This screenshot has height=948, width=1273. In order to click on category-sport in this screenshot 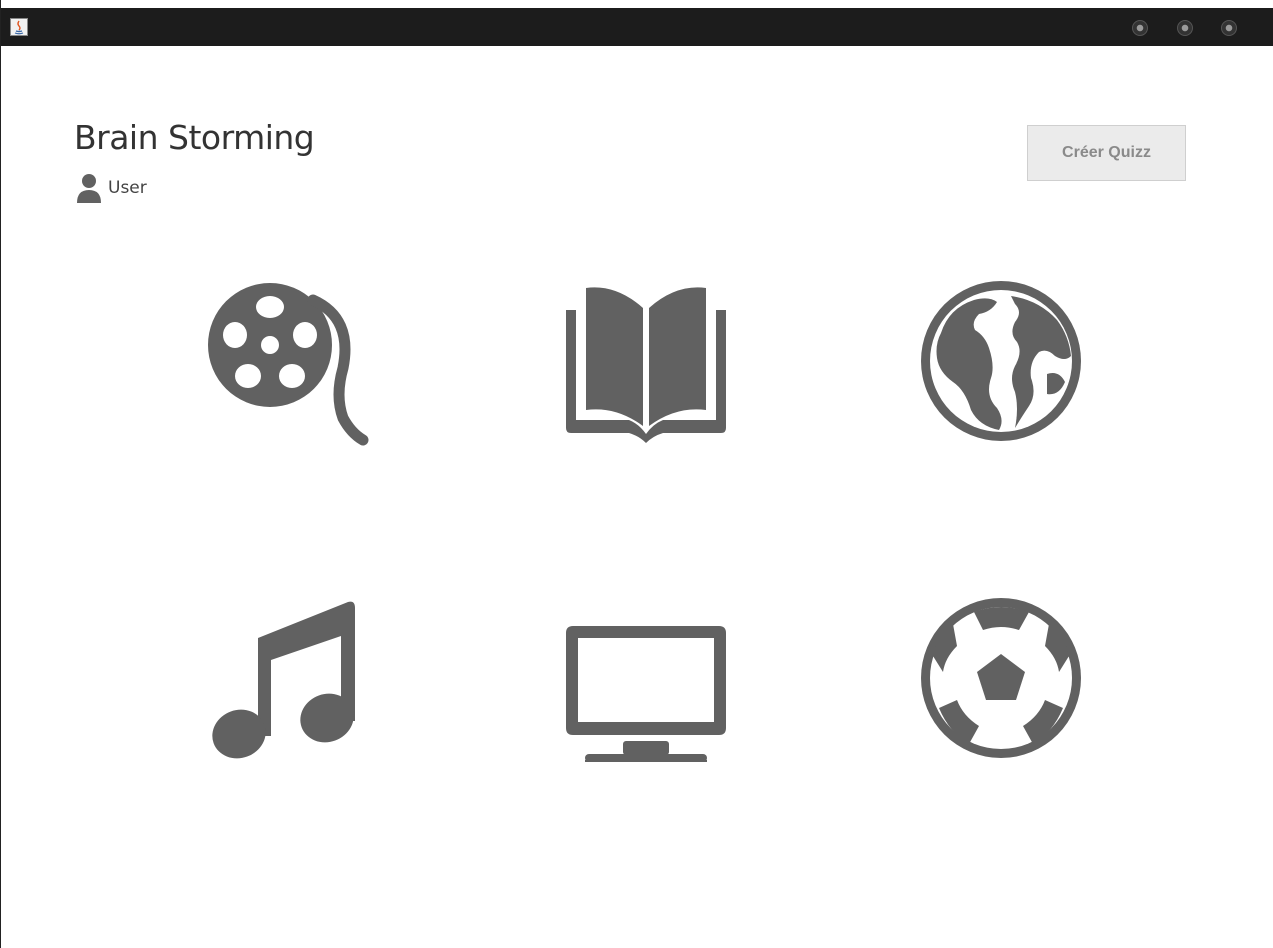, I will do `click(1004, 681)`.